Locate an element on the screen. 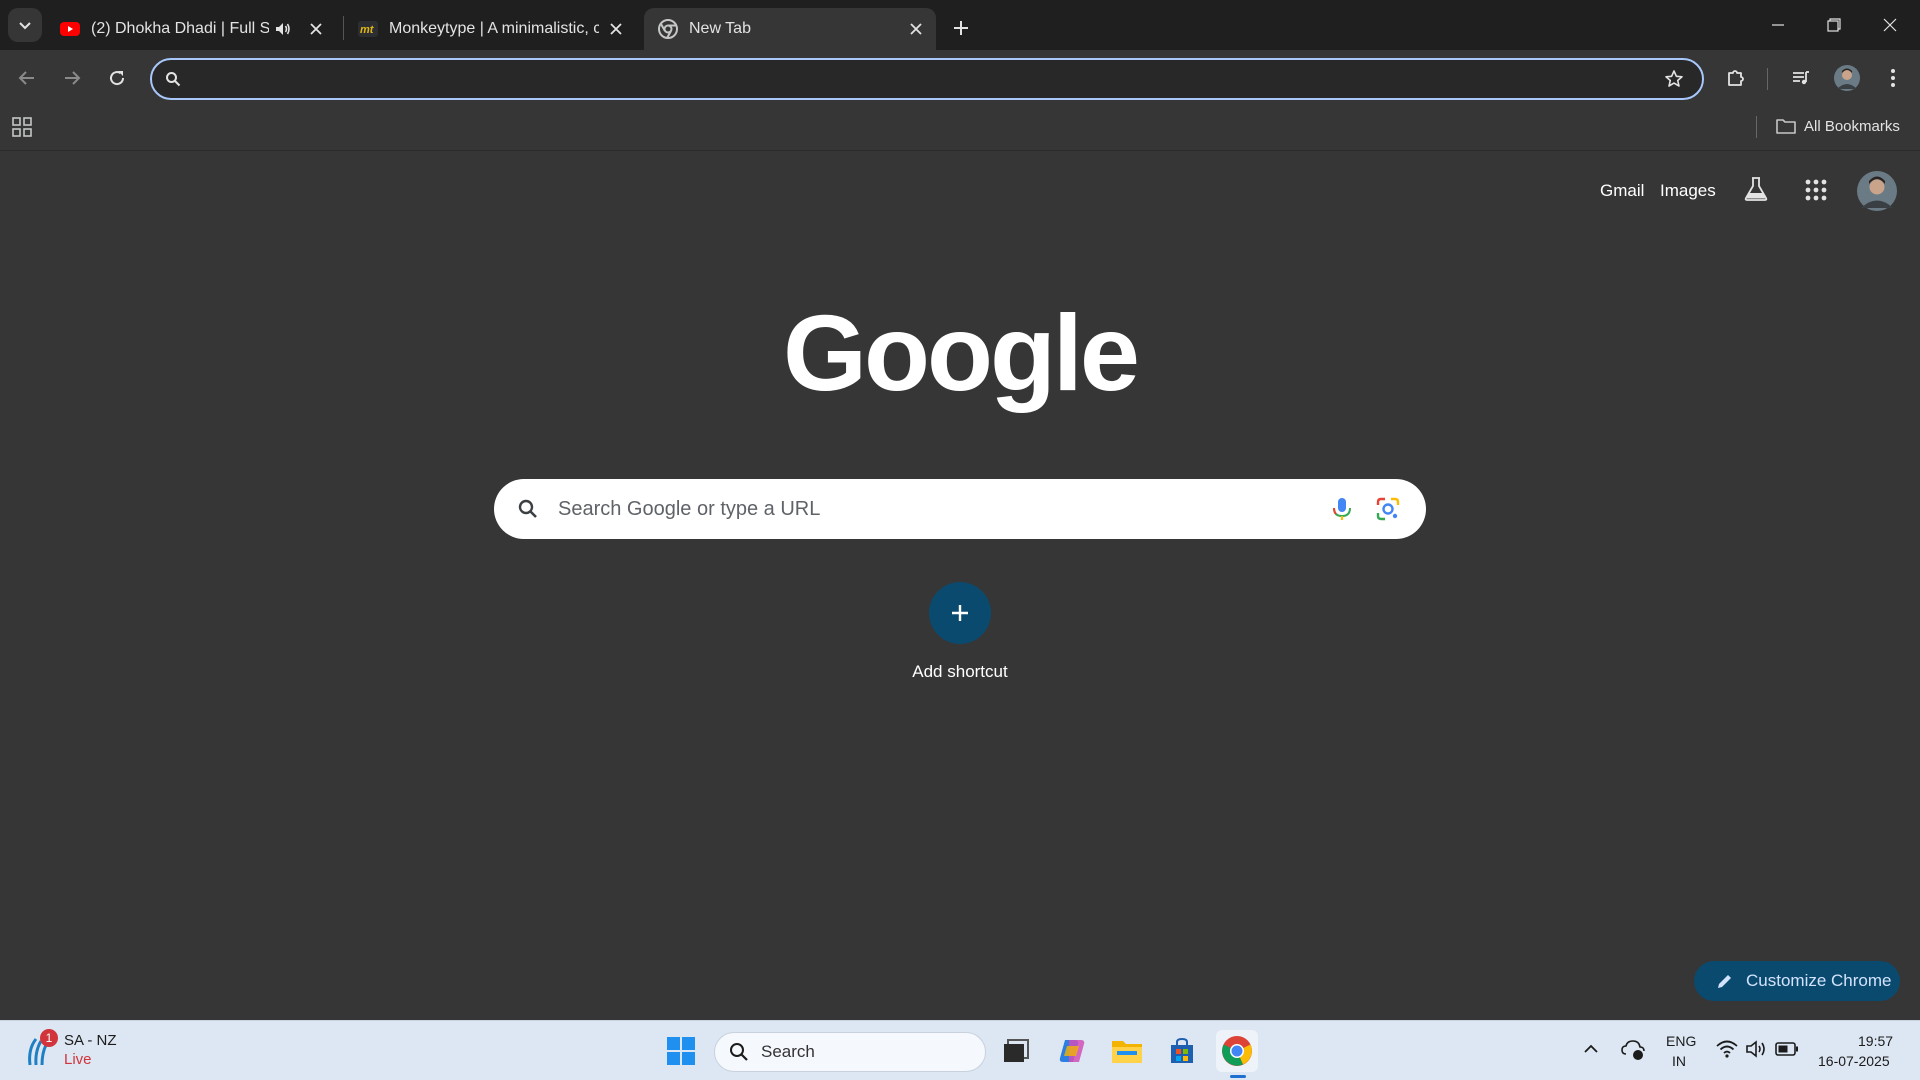  chevron-down-icon is located at coordinates (25, 26).